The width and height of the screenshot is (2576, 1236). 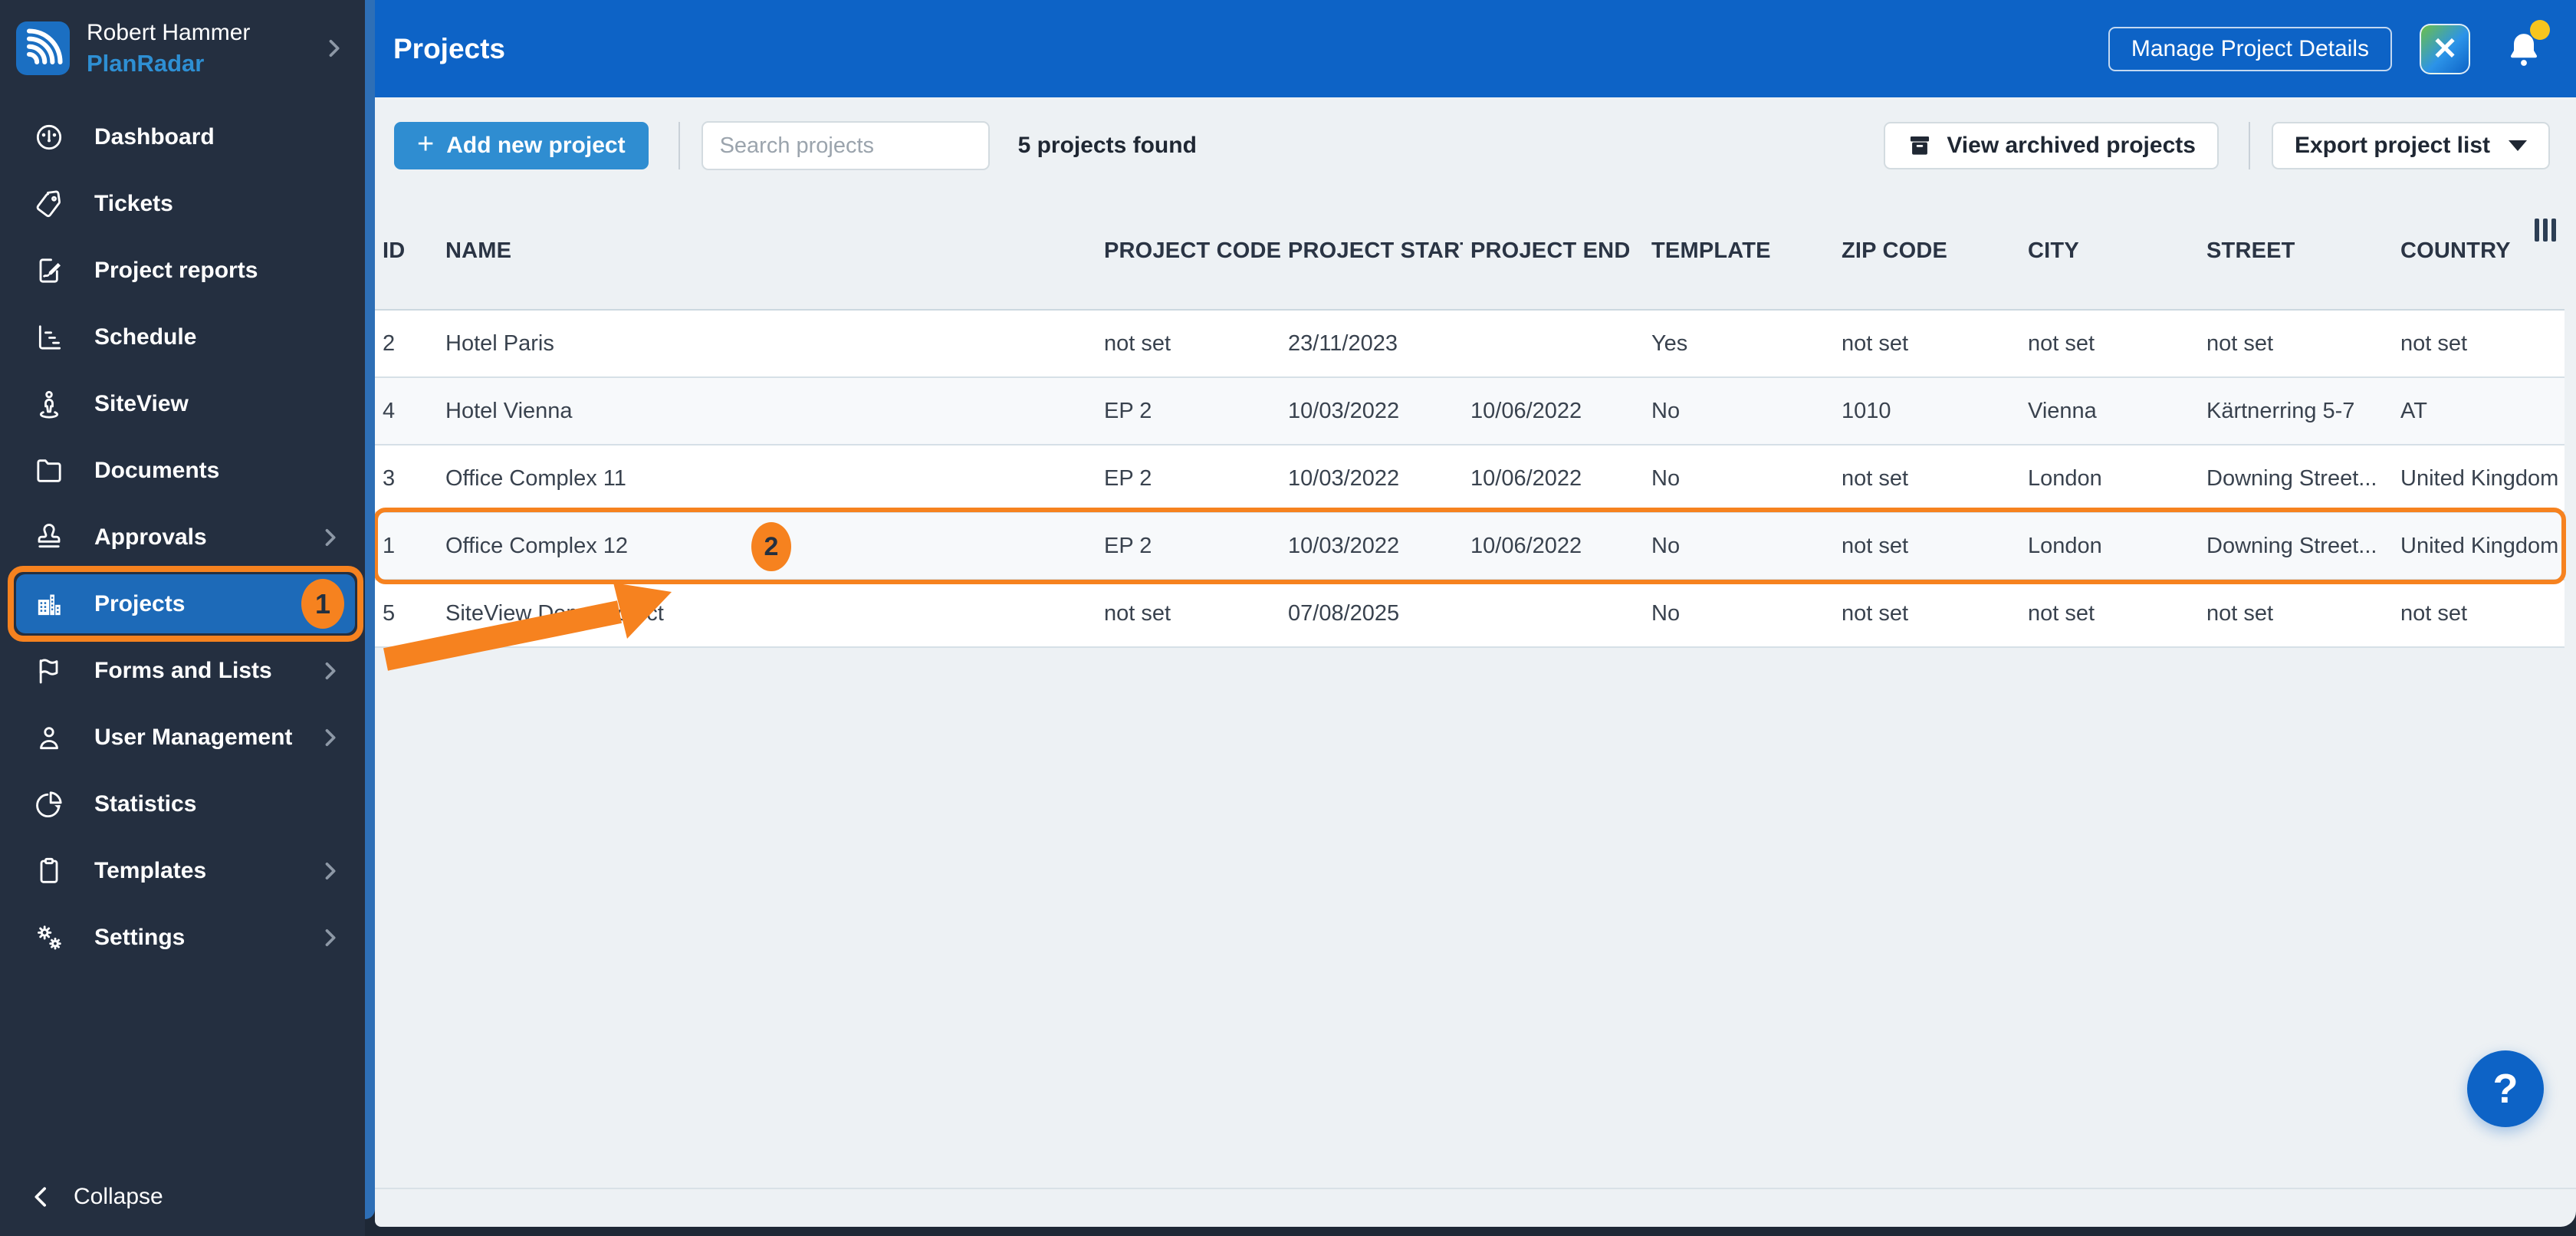 I want to click on column-header-project-end: PROJECT END, so click(x=1550, y=250).